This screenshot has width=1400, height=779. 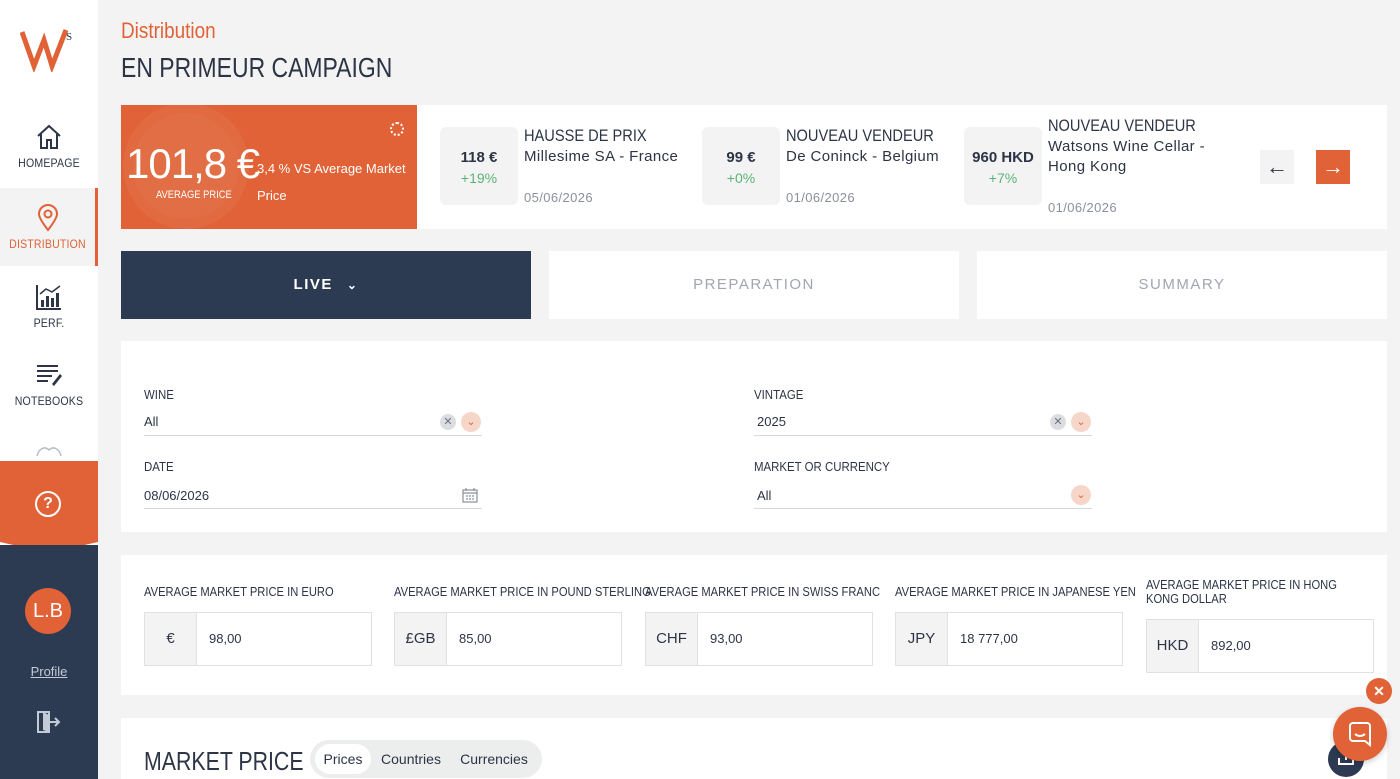 I want to click on vintage-label: VINTAGE, so click(x=779, y=394).